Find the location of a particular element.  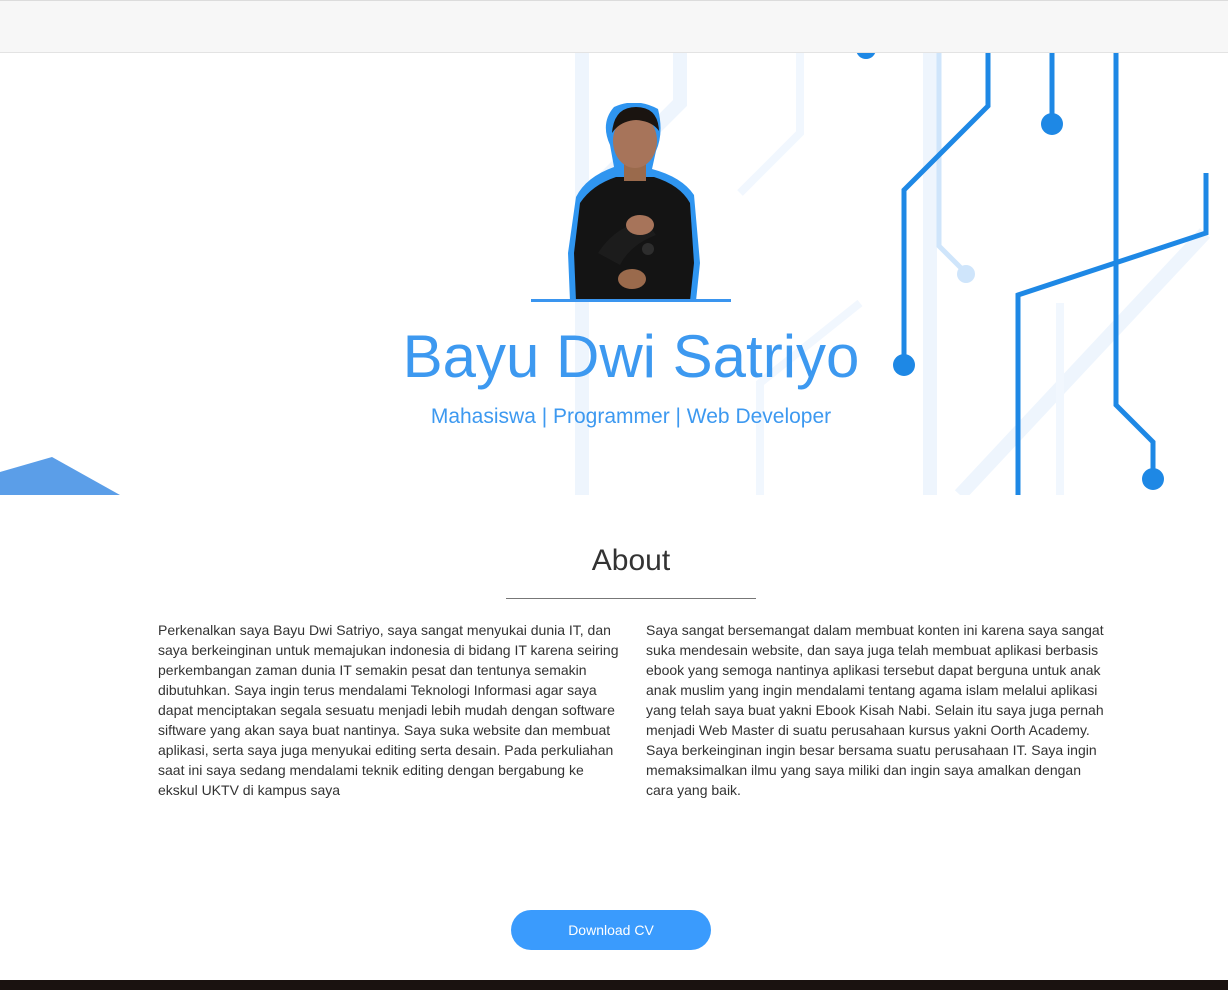

about-divider is located at coordinates (631, 598).